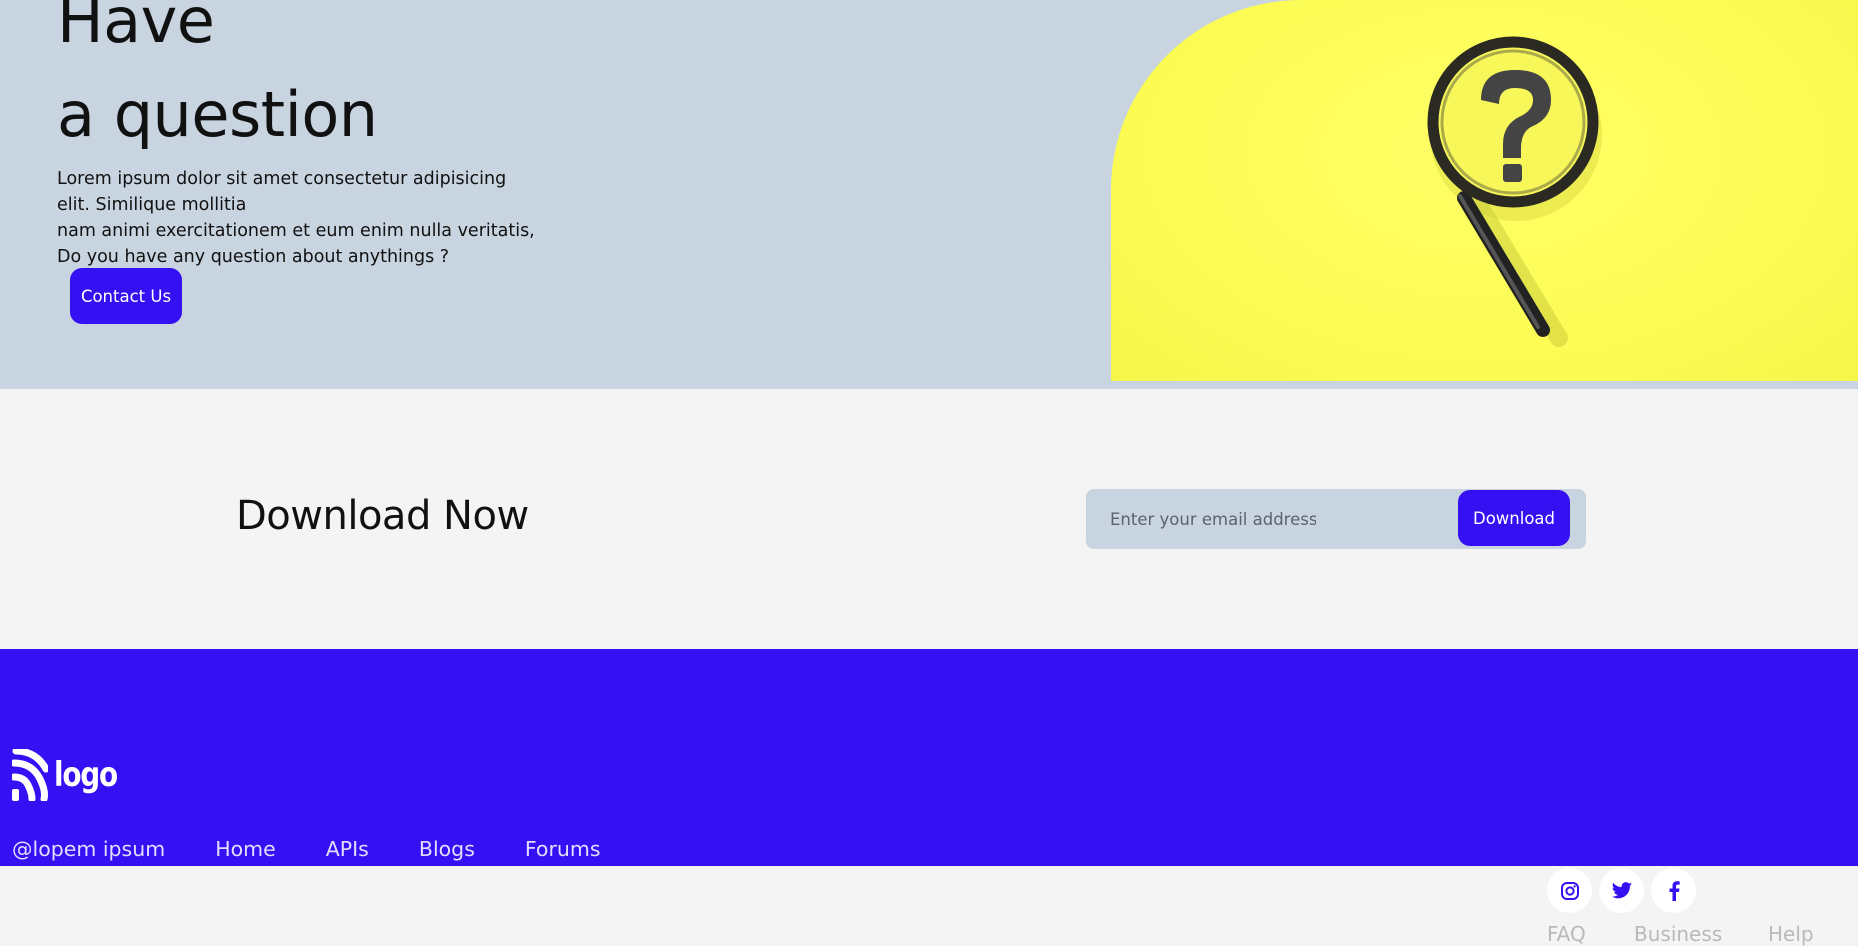 The width and height of the screenshot is (1858, 946). Describe the element at coordinates (30, 775) in the screenshot. I see `logo-icon` at that location.